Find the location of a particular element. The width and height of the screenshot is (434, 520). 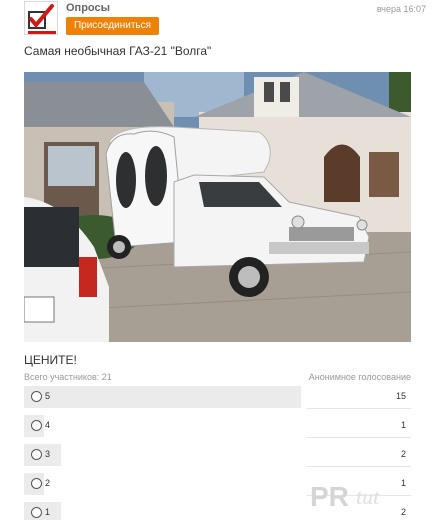

join-button: Присоединиться is located at coordinates (112, 26).